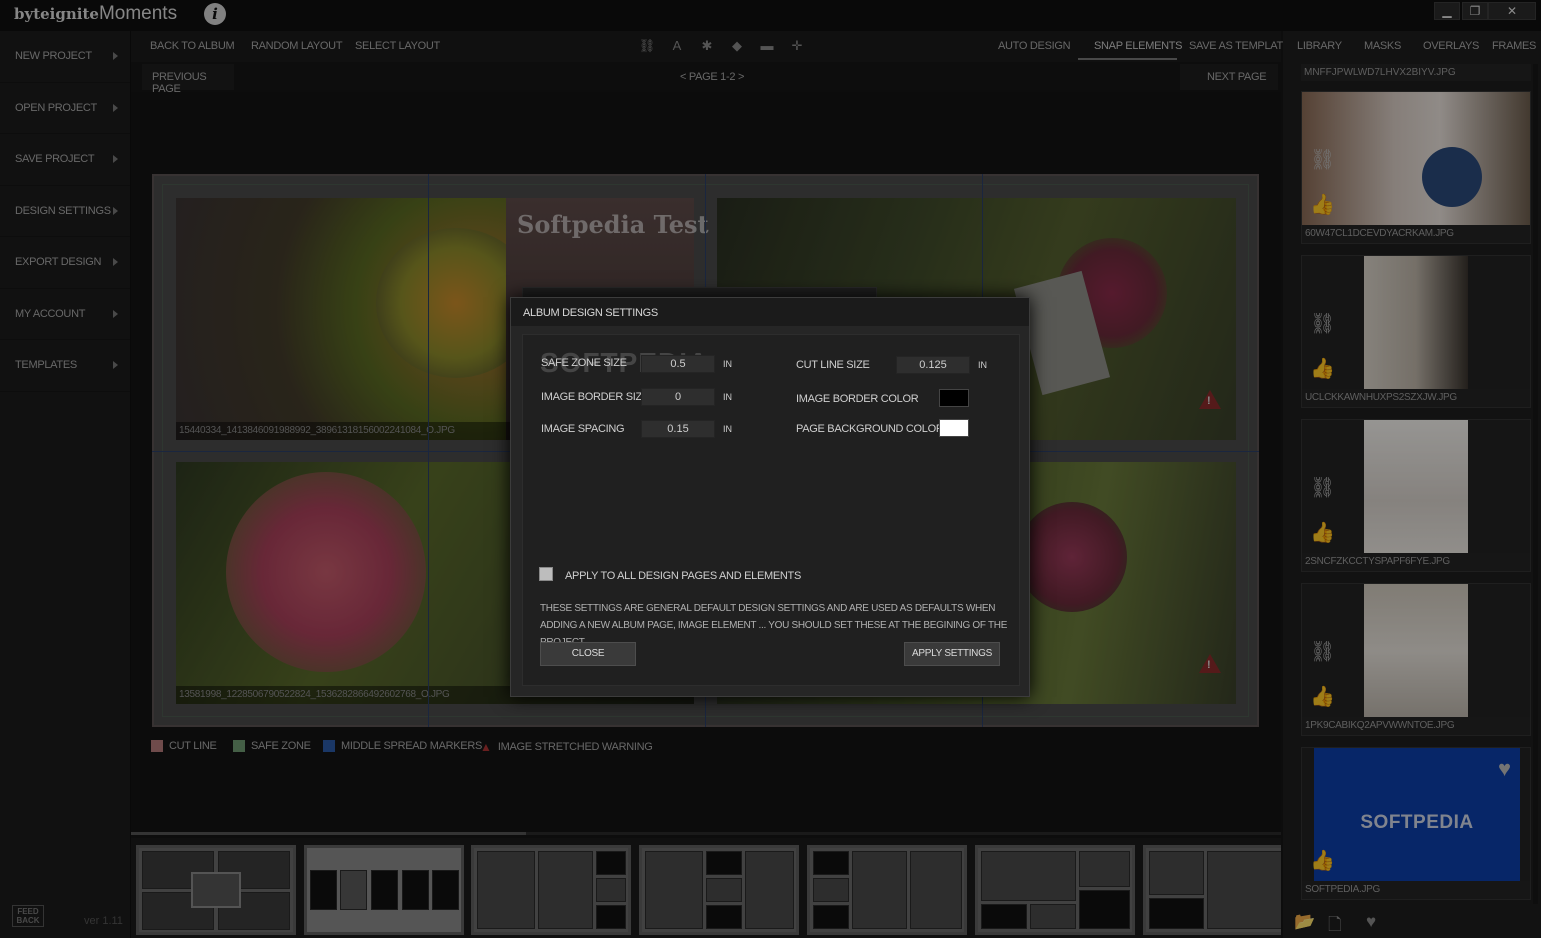  What do you see at coordinates (1447, 11) in the screenshot?
I see `minimize-button: ▁` at bounding box center [1447, 11].